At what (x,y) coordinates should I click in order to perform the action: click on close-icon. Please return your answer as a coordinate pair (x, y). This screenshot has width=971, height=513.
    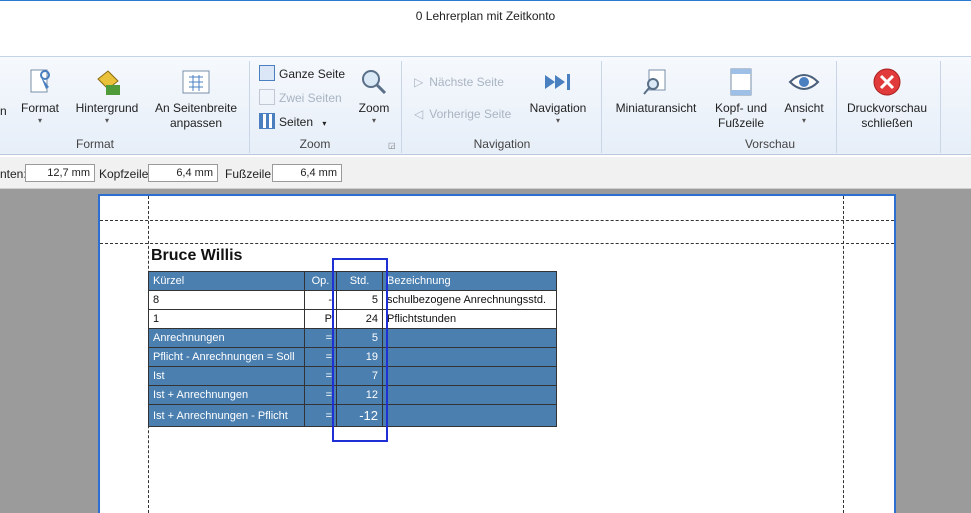
    Looking at the image, I should click on (887, 82).